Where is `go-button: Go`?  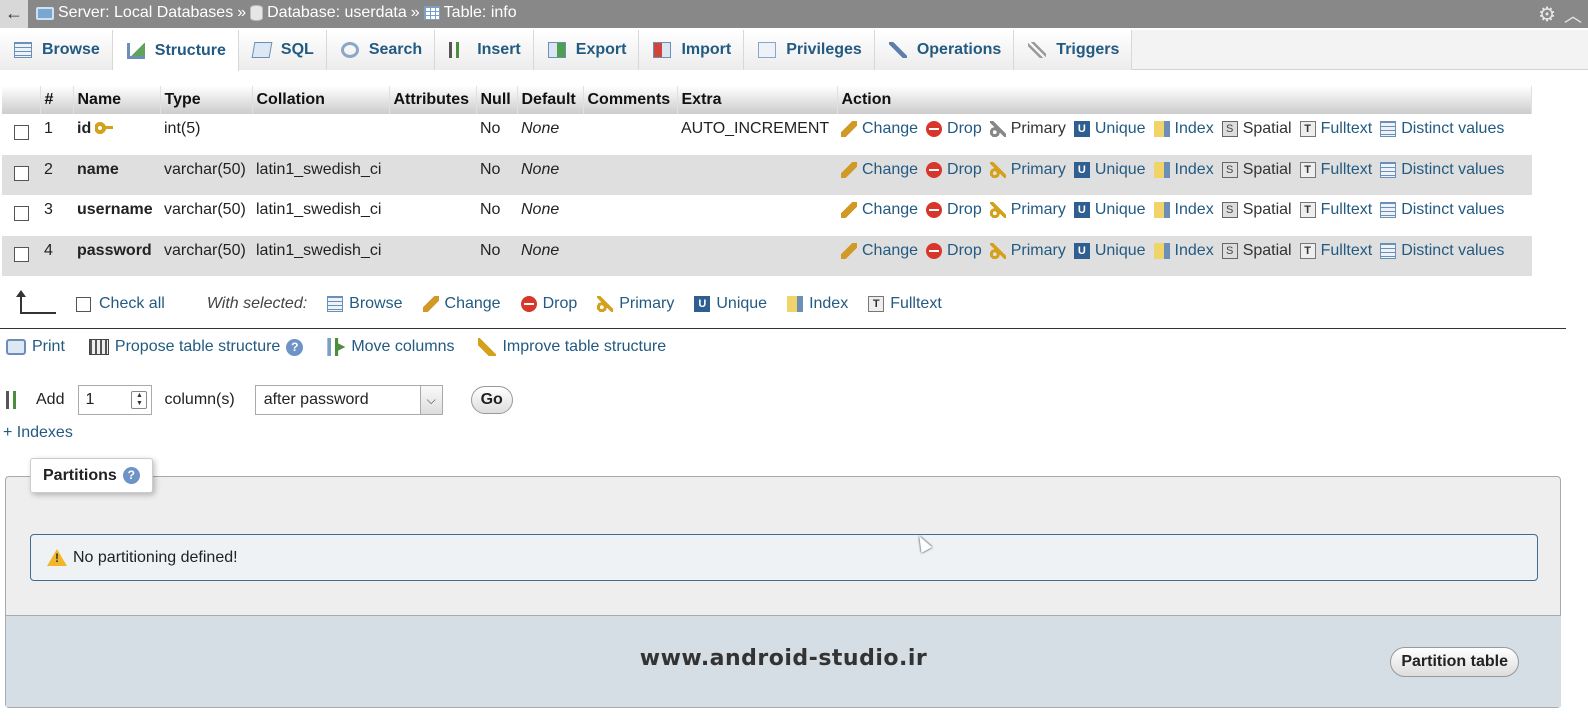 go-button: Go is located at coordinates (491, 400).